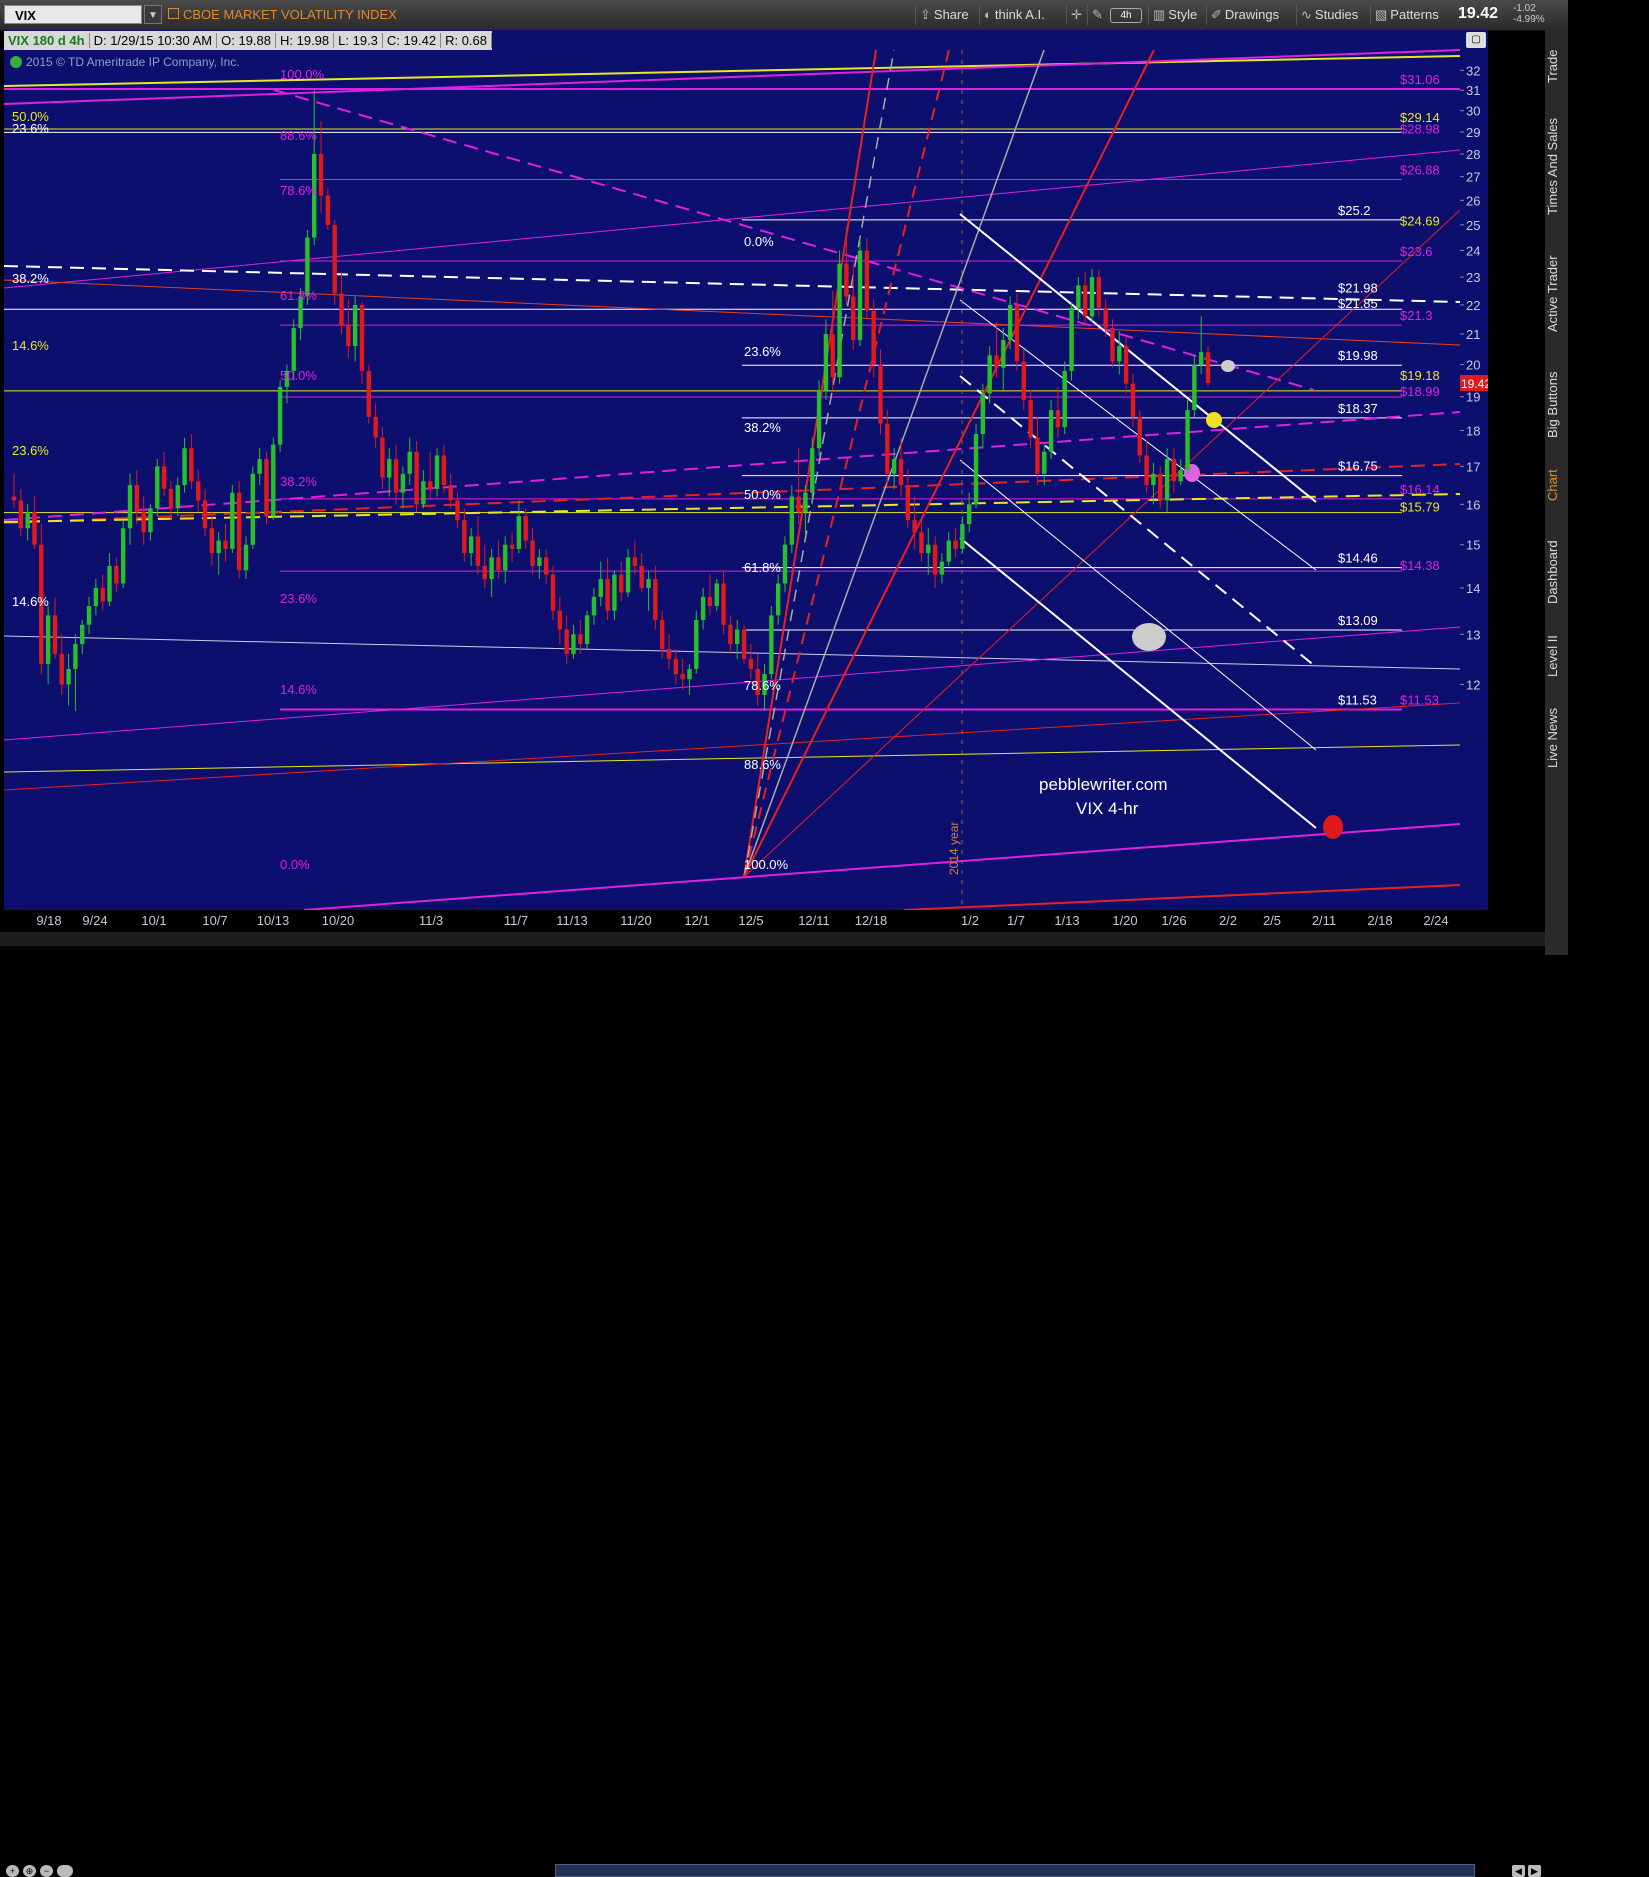 Image resolution: width=1649 pixels, height=1877 pixels. Describe the element at coordinates (298, 135) in the screenshot. I see `fib-label-magenta: 88.6%` at that location.